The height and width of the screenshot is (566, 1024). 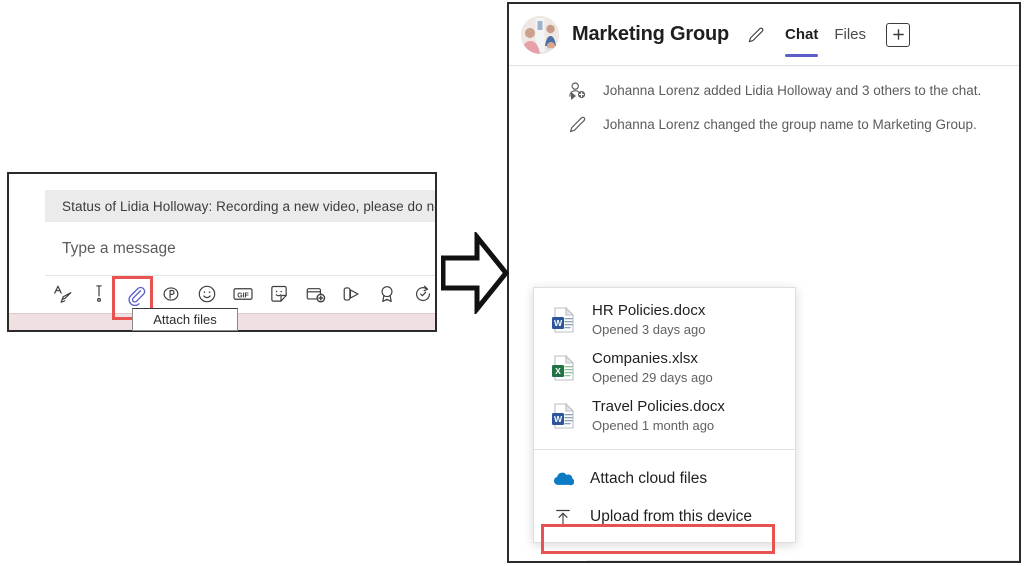 What do you see at coordinates (563, 479) in the screenshot?
I see `onedrive-cloud-icon` at bounding box center [563, 479].